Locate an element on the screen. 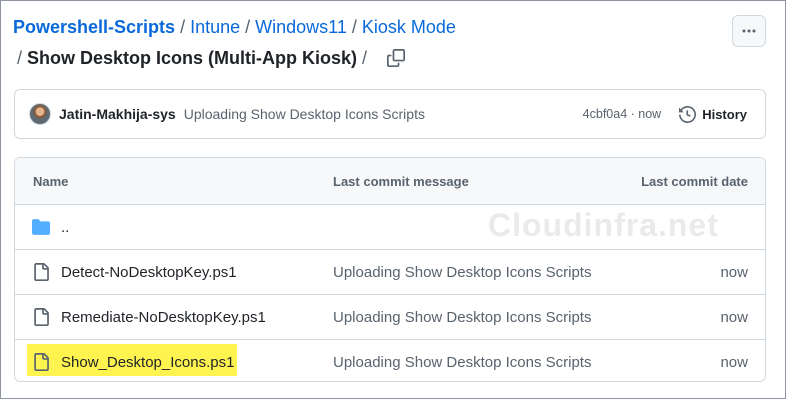 The width and height of the screenshot is (786, 399). file-name-link: Detect-NoDesktopKey.ps1 is located at coordinates (149, 272).